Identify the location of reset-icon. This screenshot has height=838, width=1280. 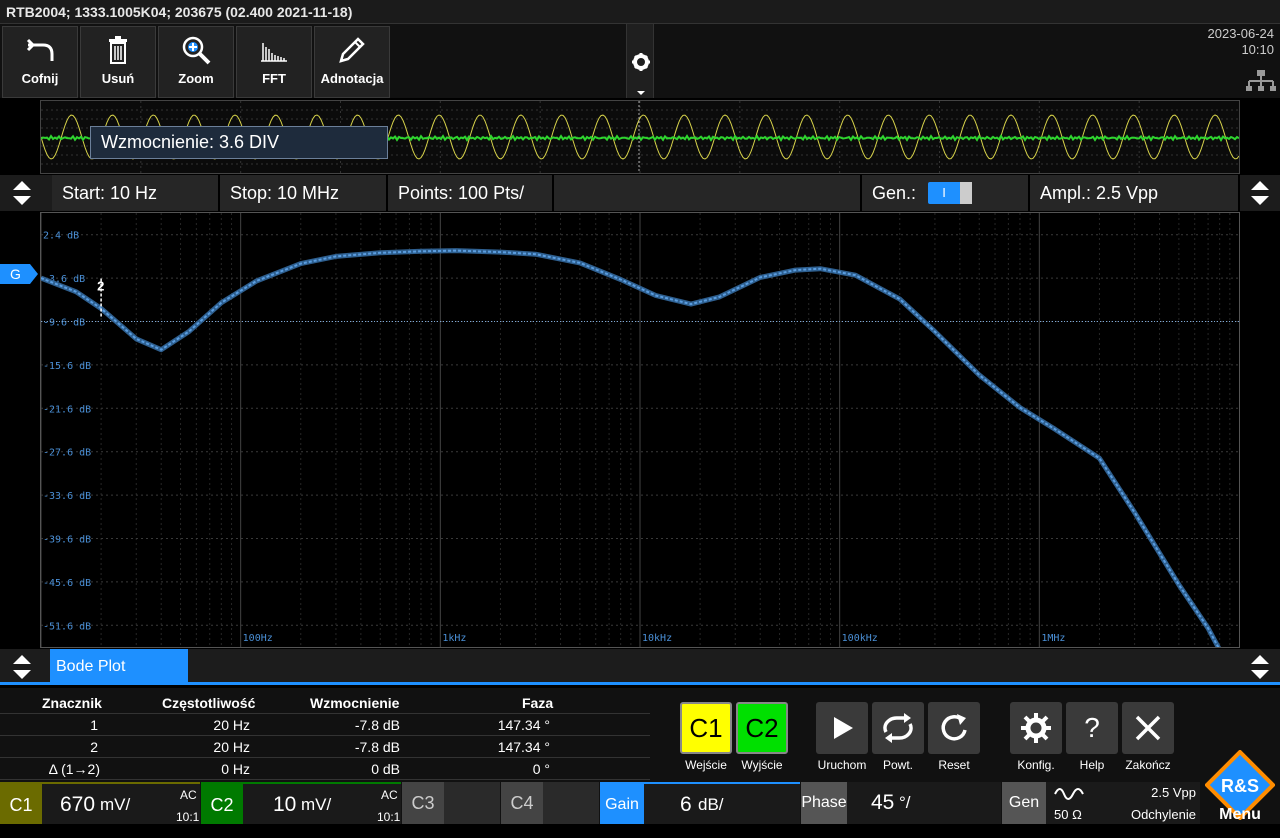
(954, 727).